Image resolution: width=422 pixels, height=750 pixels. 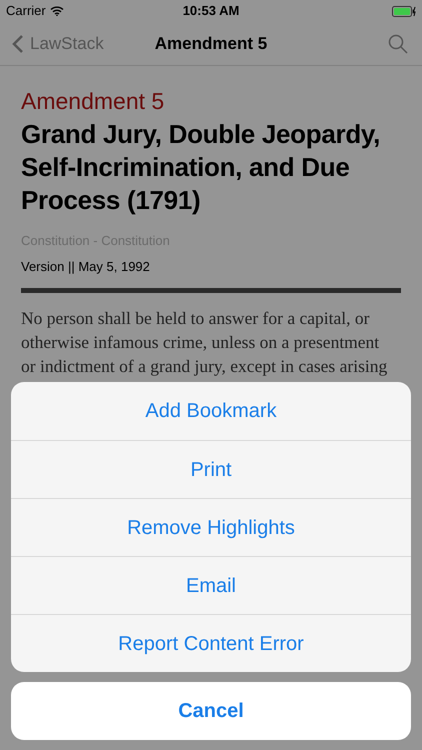 What do you see at coordinates (26, 11) in the screenshot?
I see `carrier-label: Carrier` at bounding box center [26, 11].